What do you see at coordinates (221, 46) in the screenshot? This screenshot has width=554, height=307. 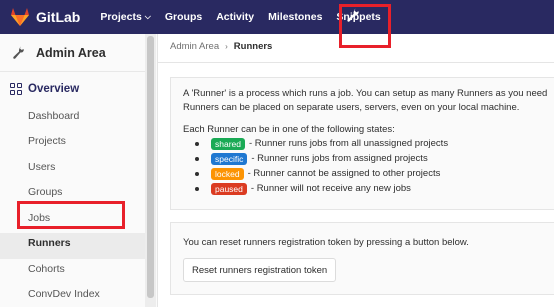 I see `breadcrumb: Admin Area › Runners` at bounding box center [221, 46].